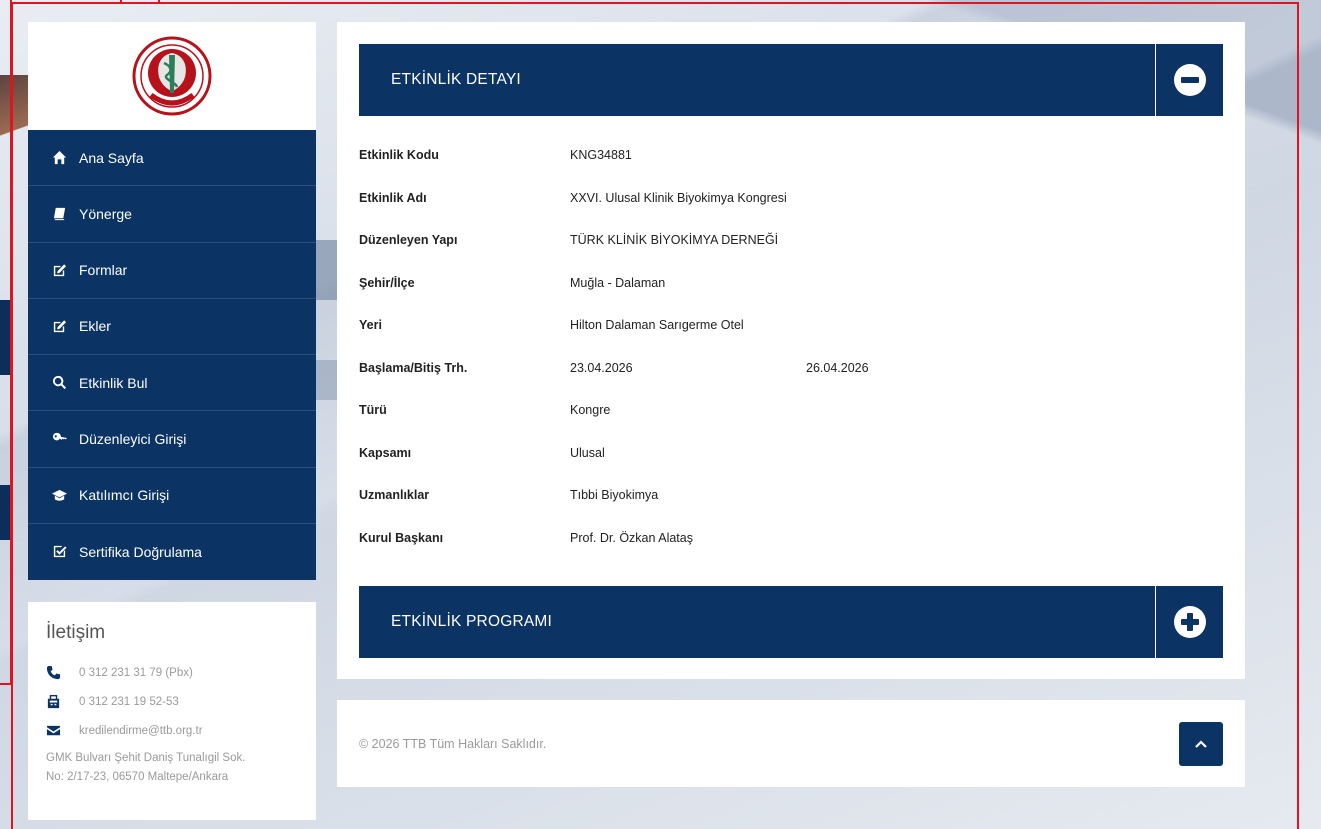 Image resolution: width=1321 pixels, height=829 pixels. I want to click on detail-label: Türü, so click(373, 410).